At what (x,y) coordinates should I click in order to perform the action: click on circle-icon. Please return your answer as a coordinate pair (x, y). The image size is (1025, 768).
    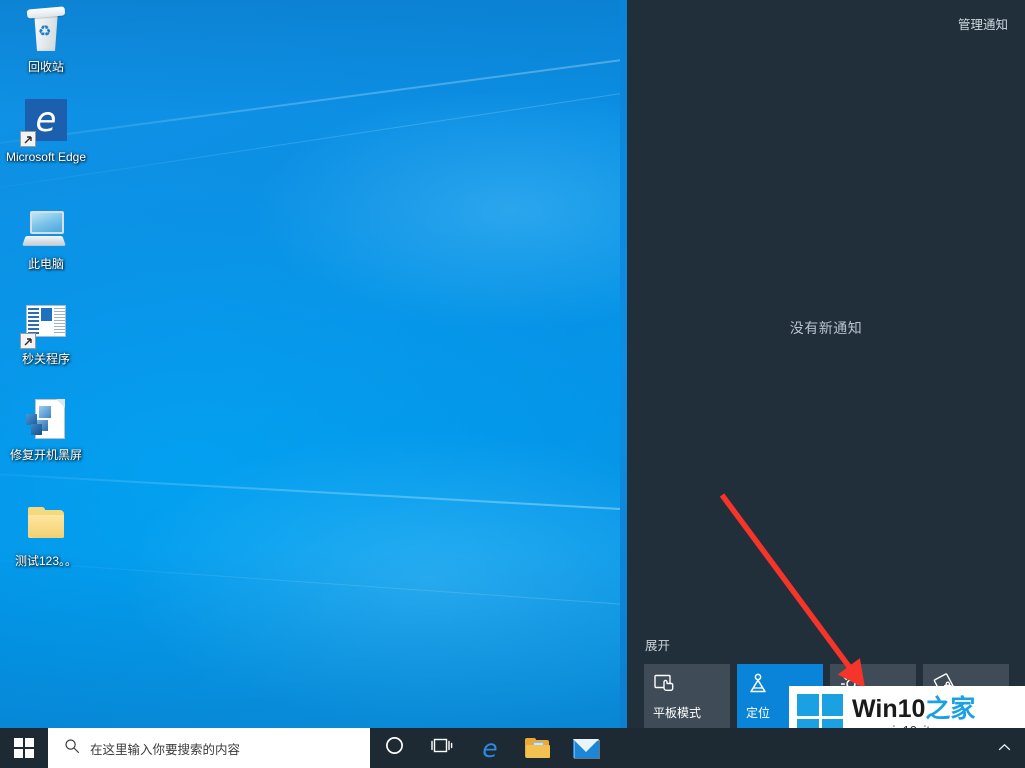
    Looking at the image, I should click on (394, 748).